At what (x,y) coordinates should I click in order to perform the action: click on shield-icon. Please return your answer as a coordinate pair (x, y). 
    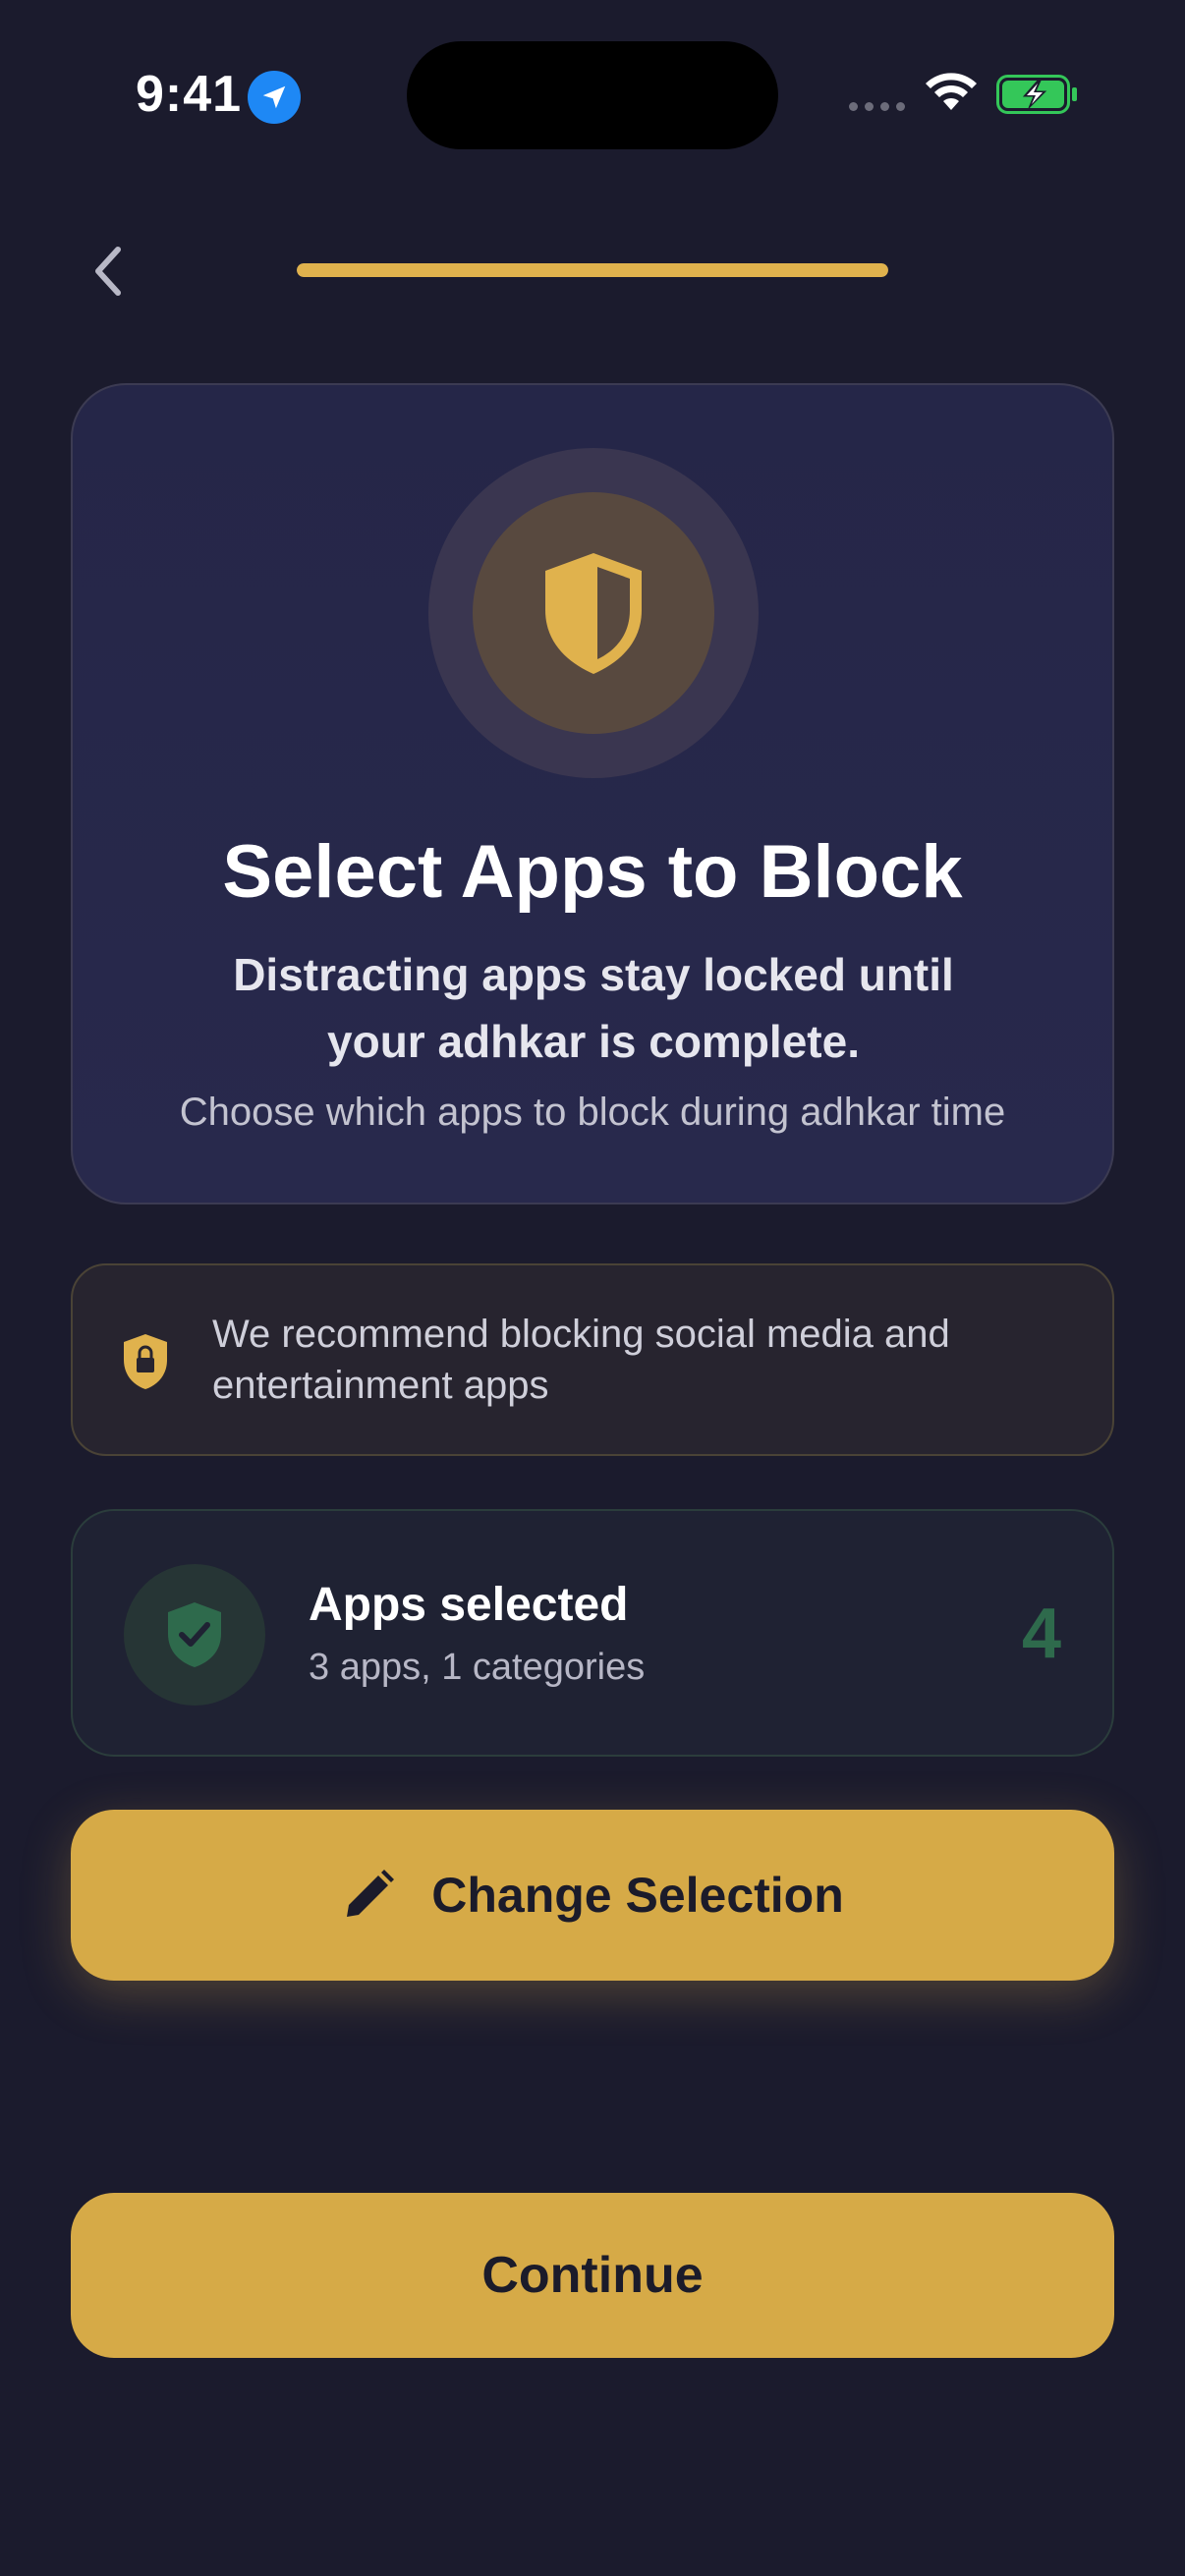
    Looking at the image, I should click on (594, 613).